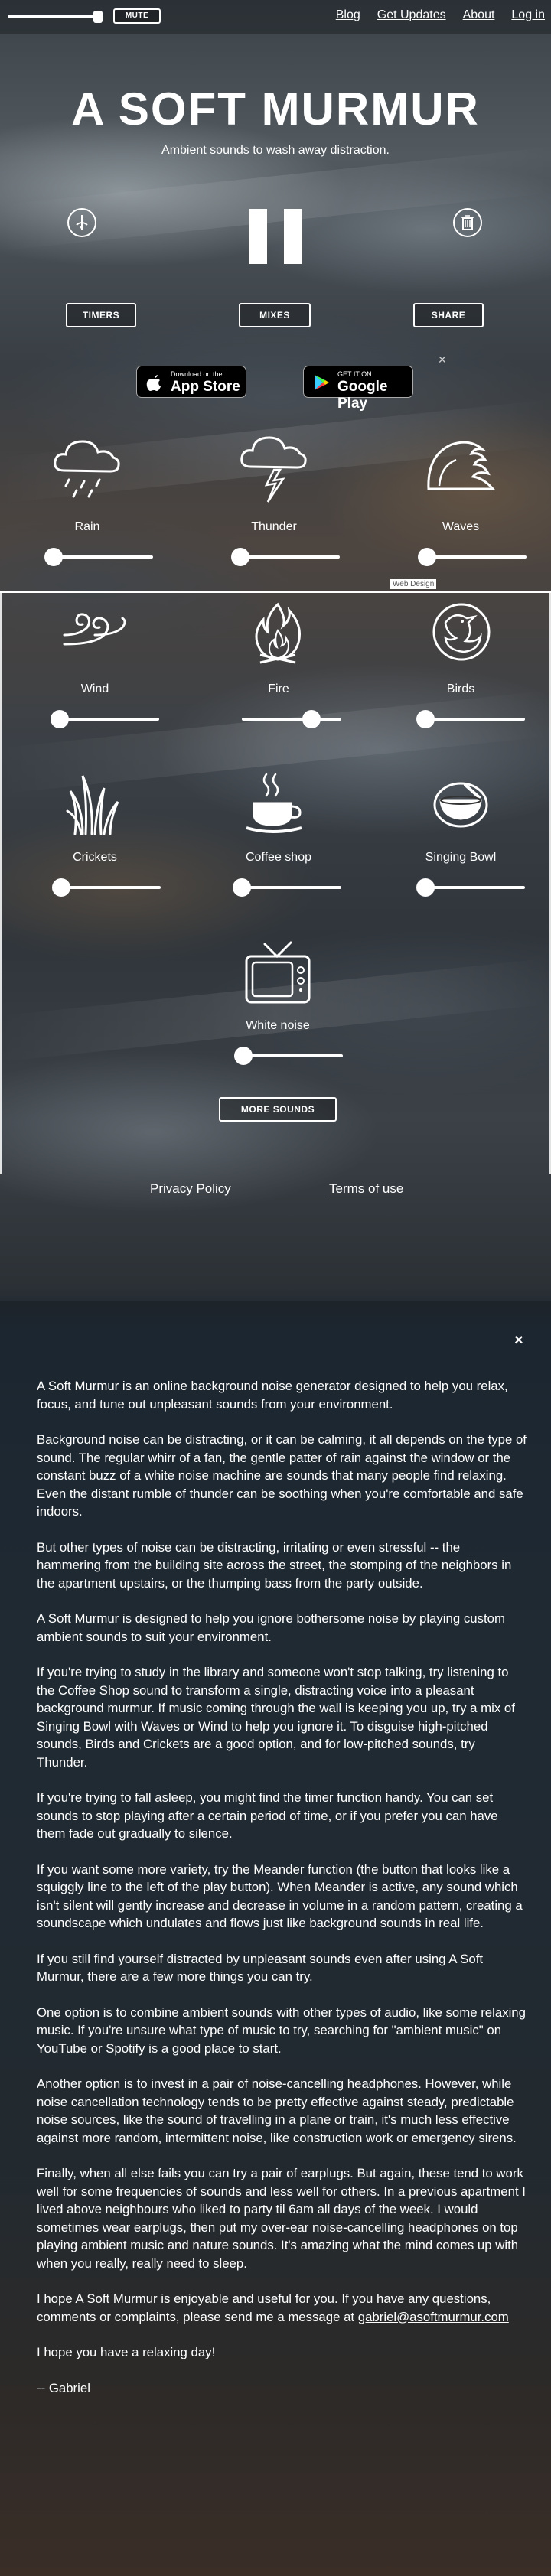 This screenshot has height=2576, width=551. I want to click on nav-log-in: Log in, so click(528, 15).